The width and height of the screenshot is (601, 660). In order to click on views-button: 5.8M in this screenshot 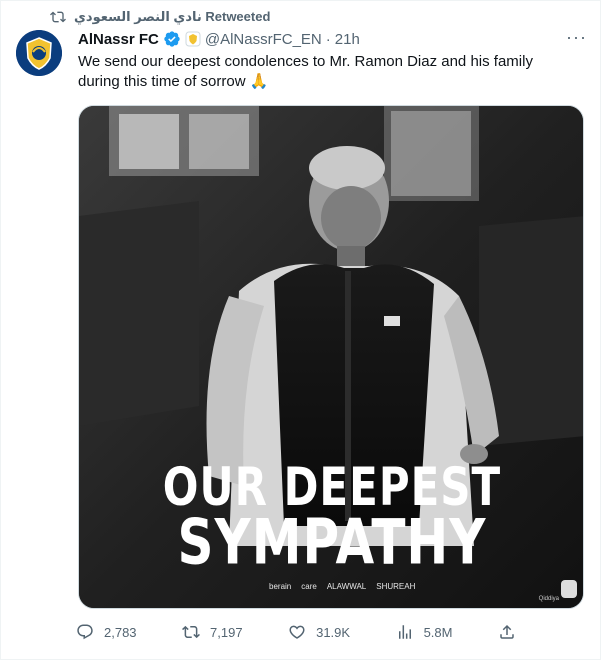, I will do `click(424, 632)`.